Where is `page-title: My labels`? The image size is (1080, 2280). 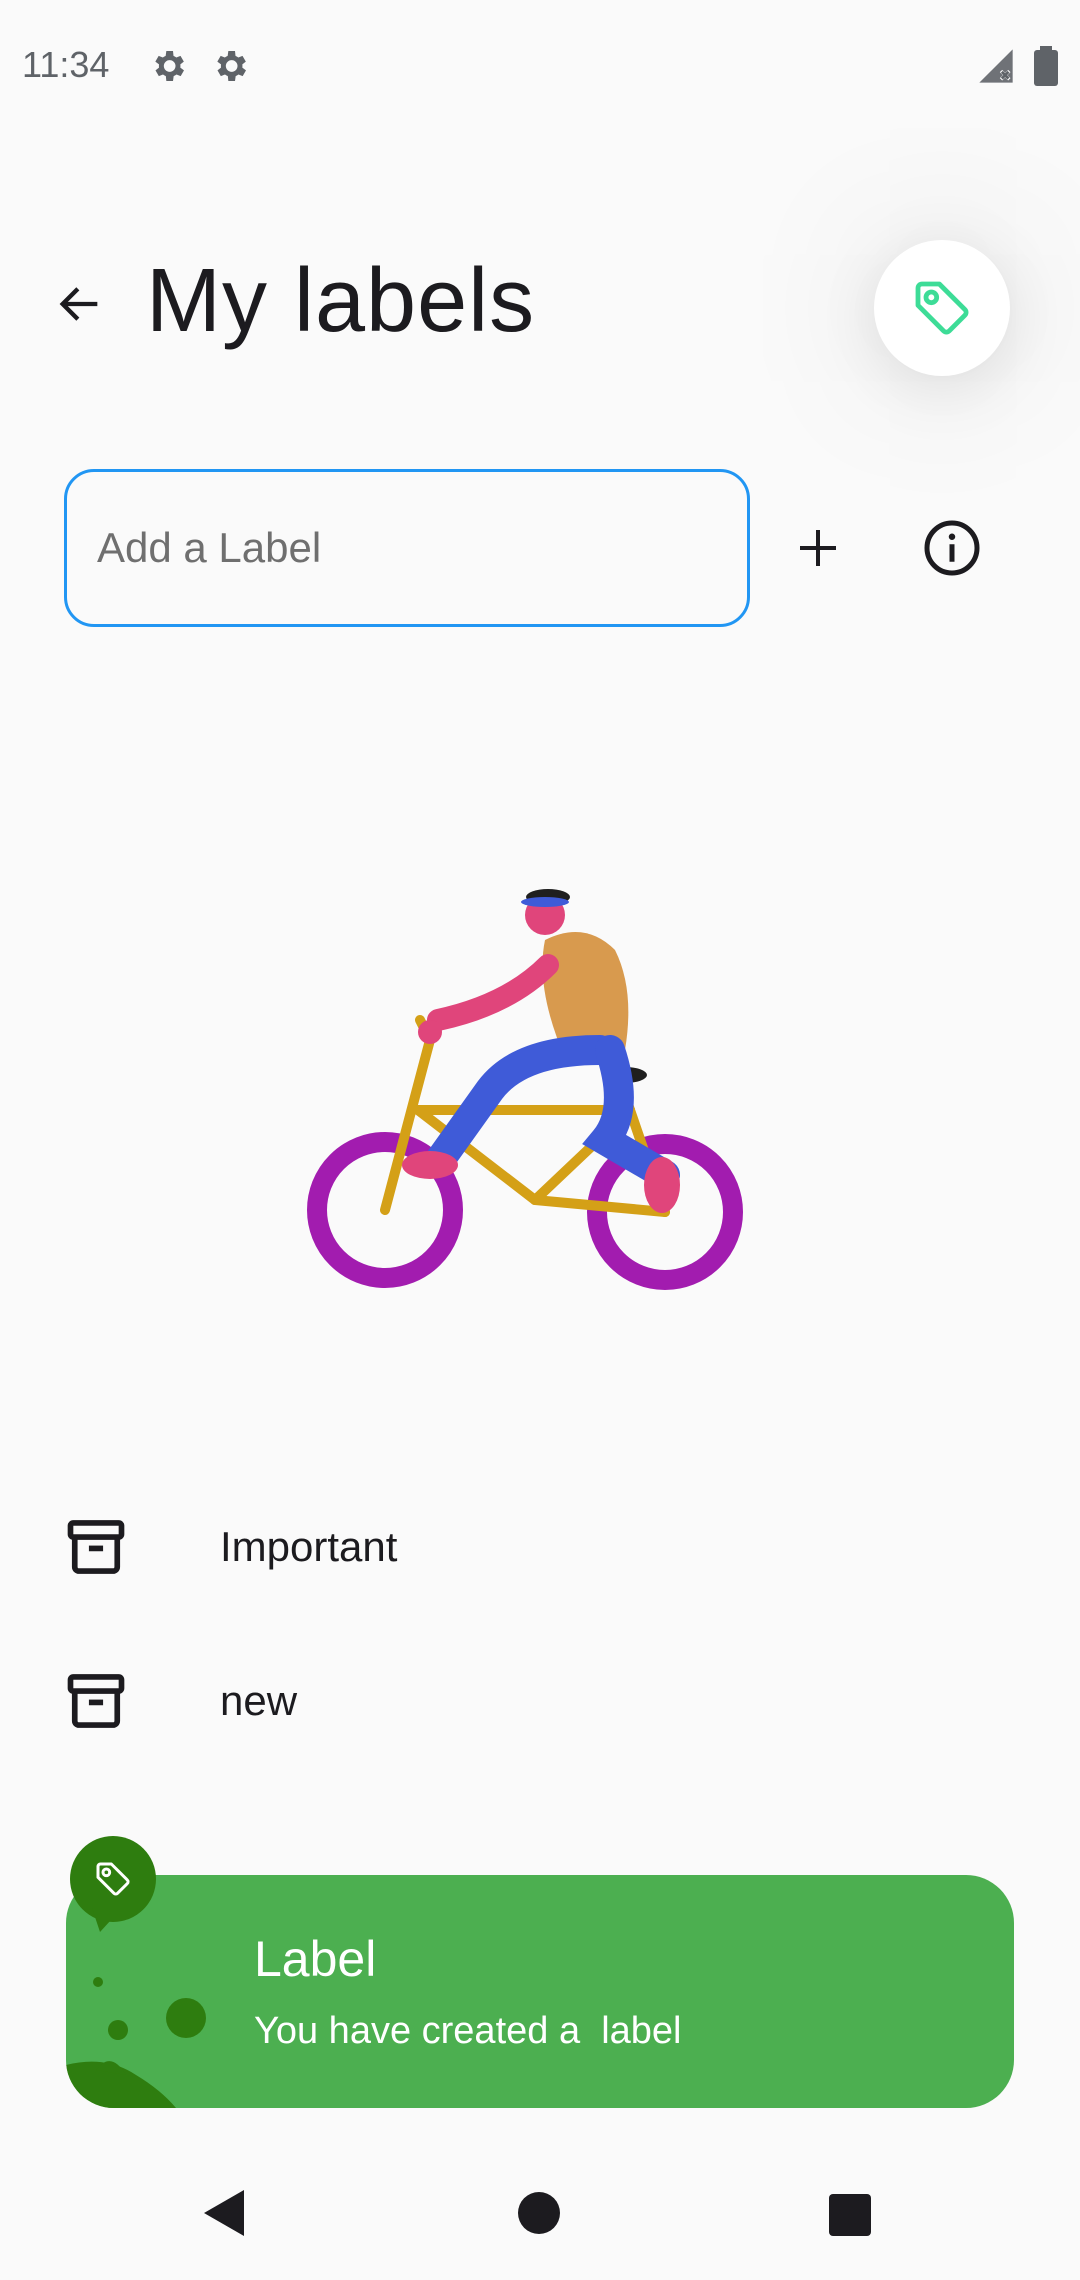
page-title: My labels is located at coordinates (341, 301).